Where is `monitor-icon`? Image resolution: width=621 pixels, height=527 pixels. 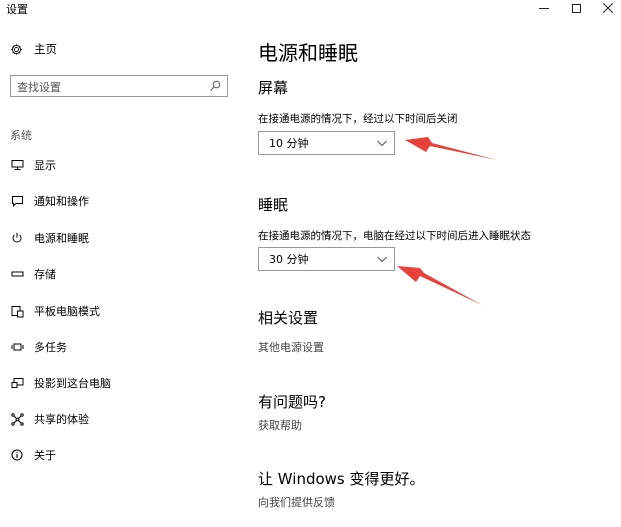 monitor-icon is located at coordinates (17, 165).